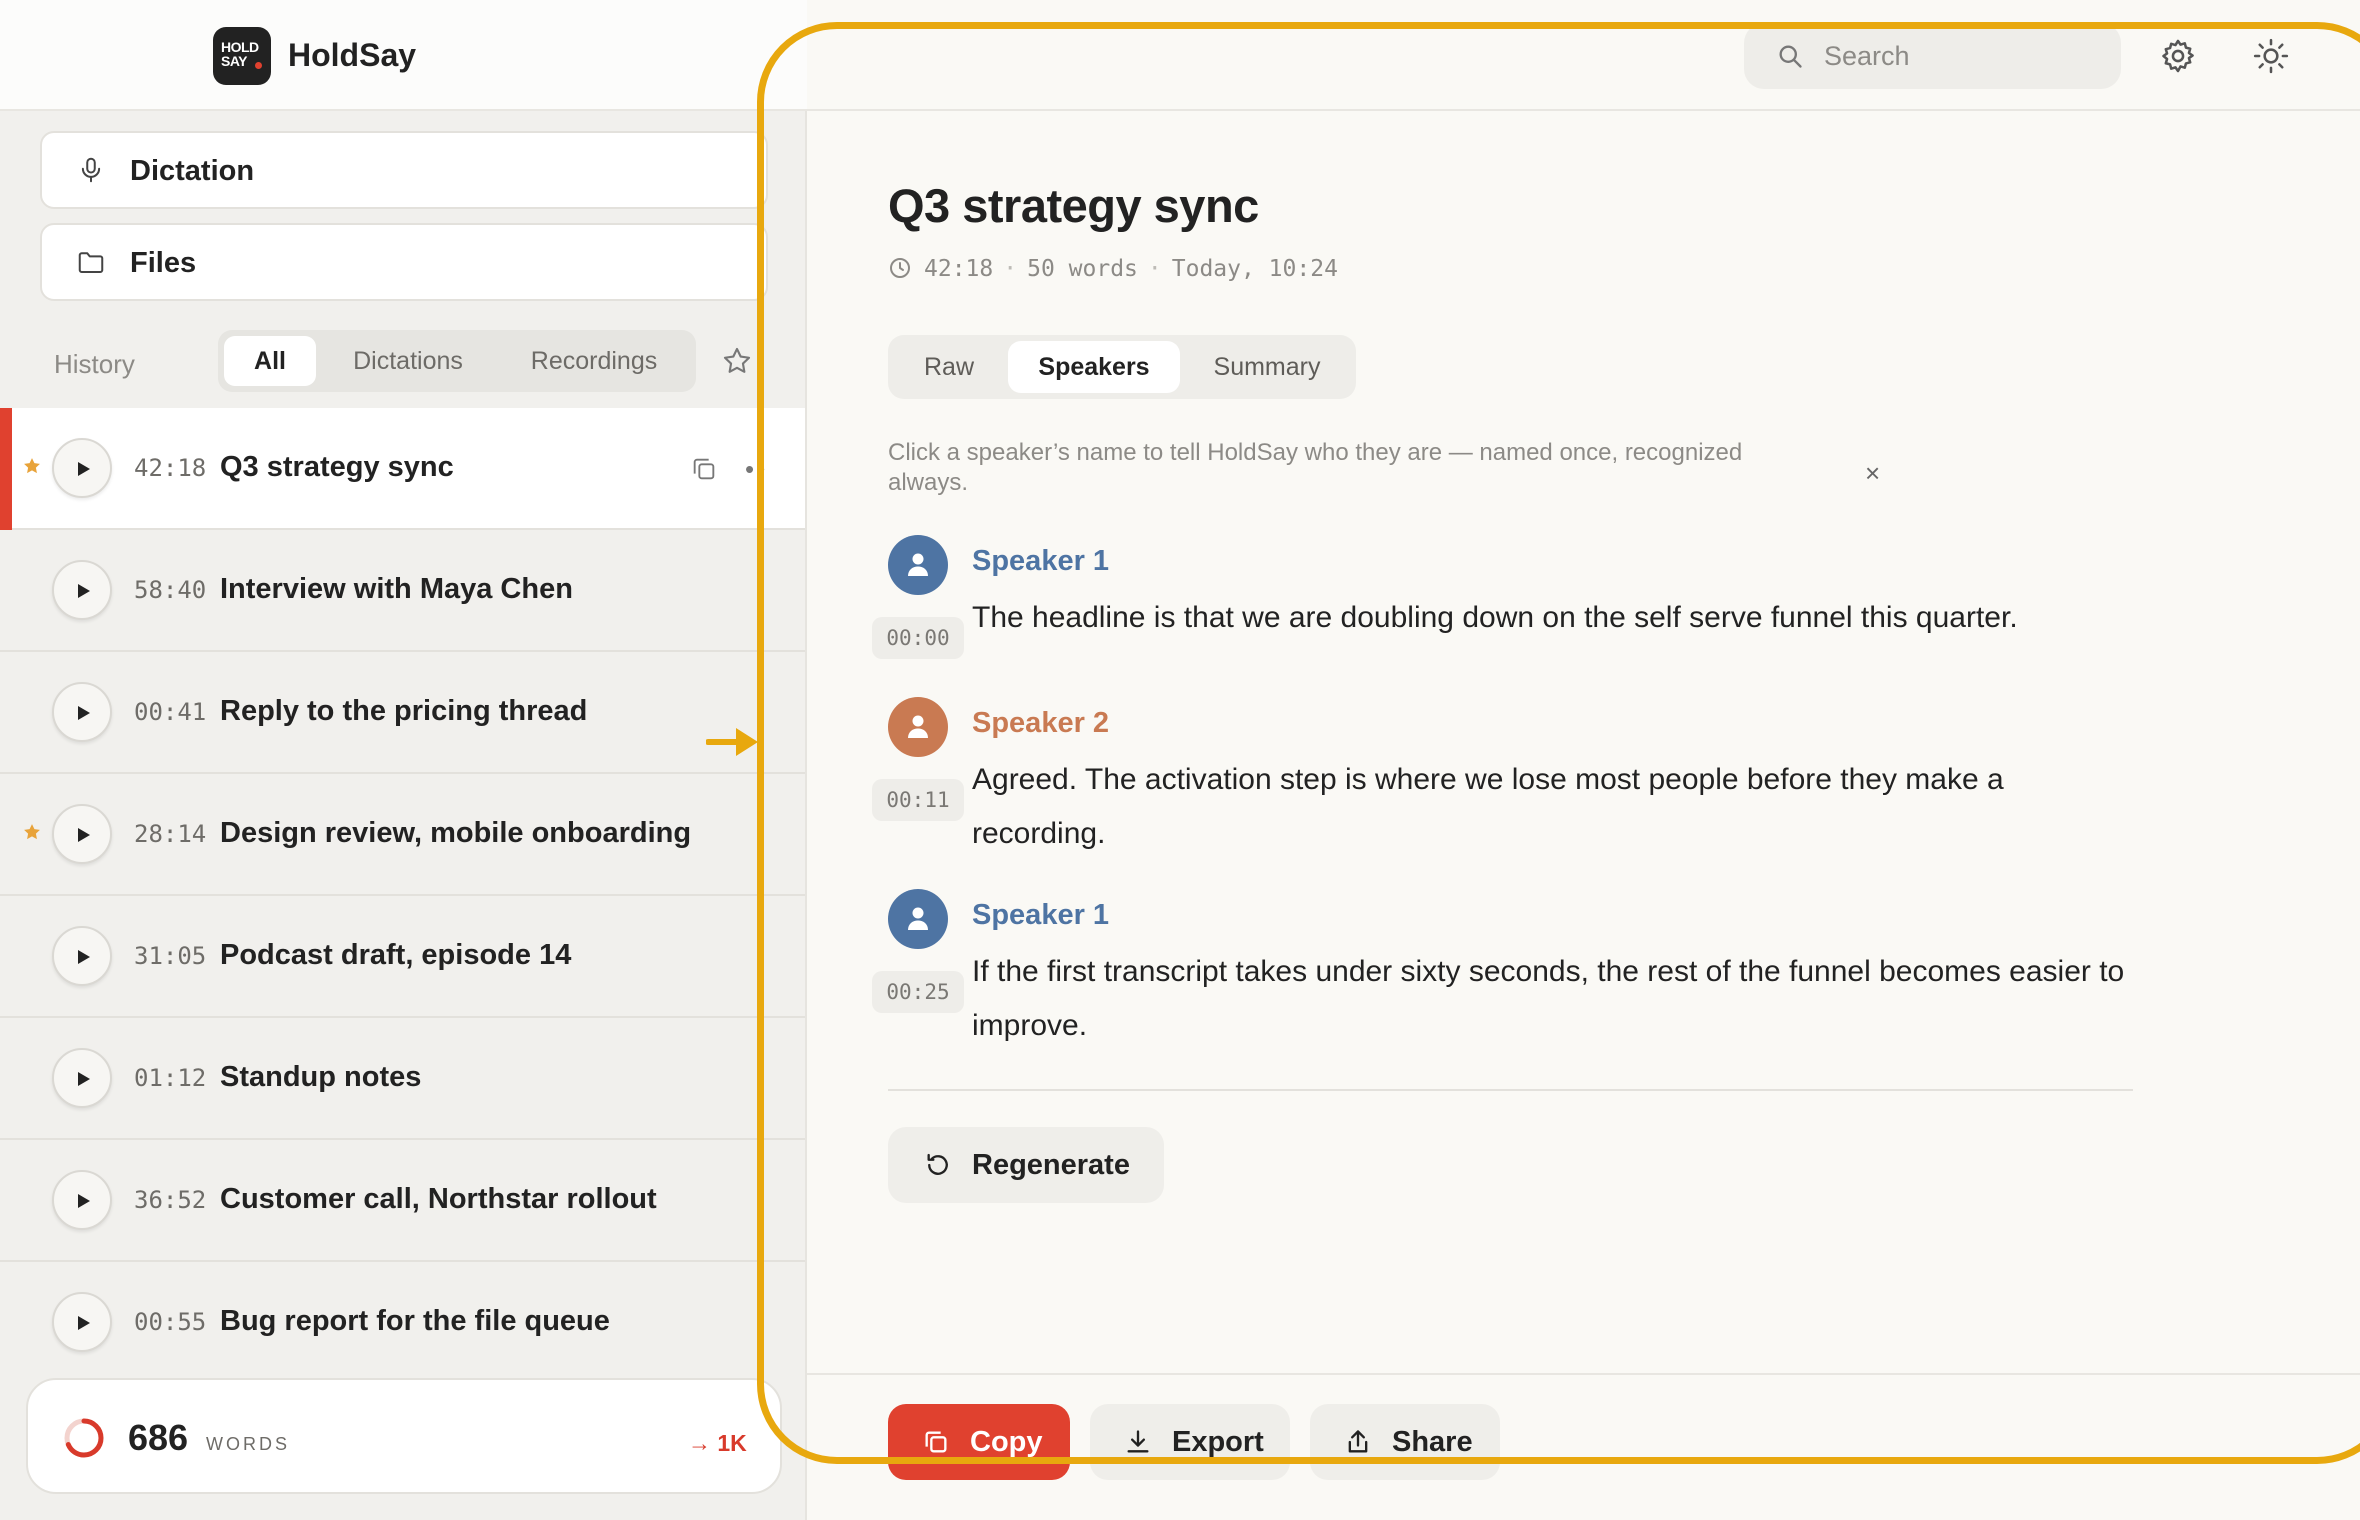  I want to click on item-title: Interview with Maya Chen, so click(396, 589).